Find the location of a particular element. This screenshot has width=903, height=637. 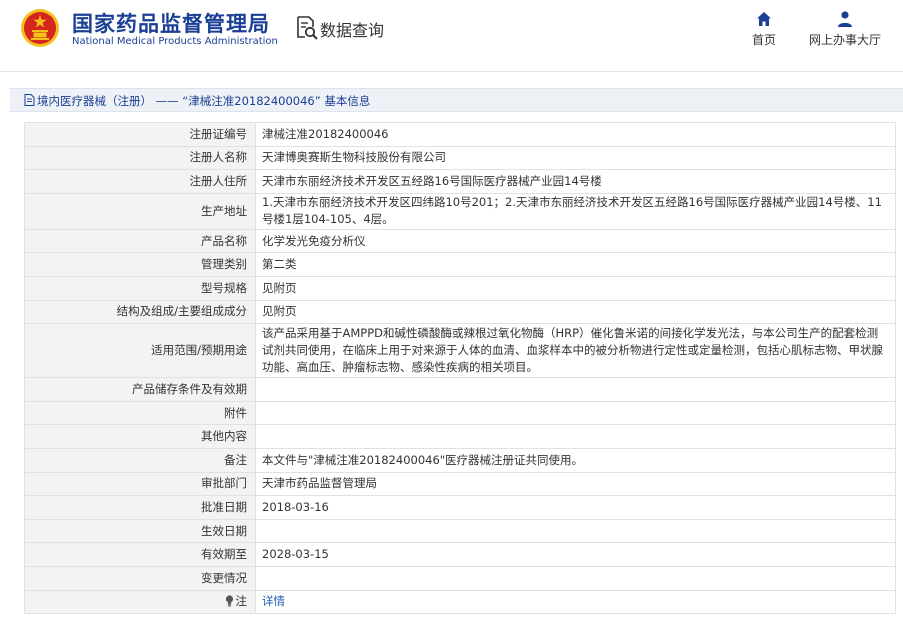

footnote-label: 注 is located at coordinates (241, 601).